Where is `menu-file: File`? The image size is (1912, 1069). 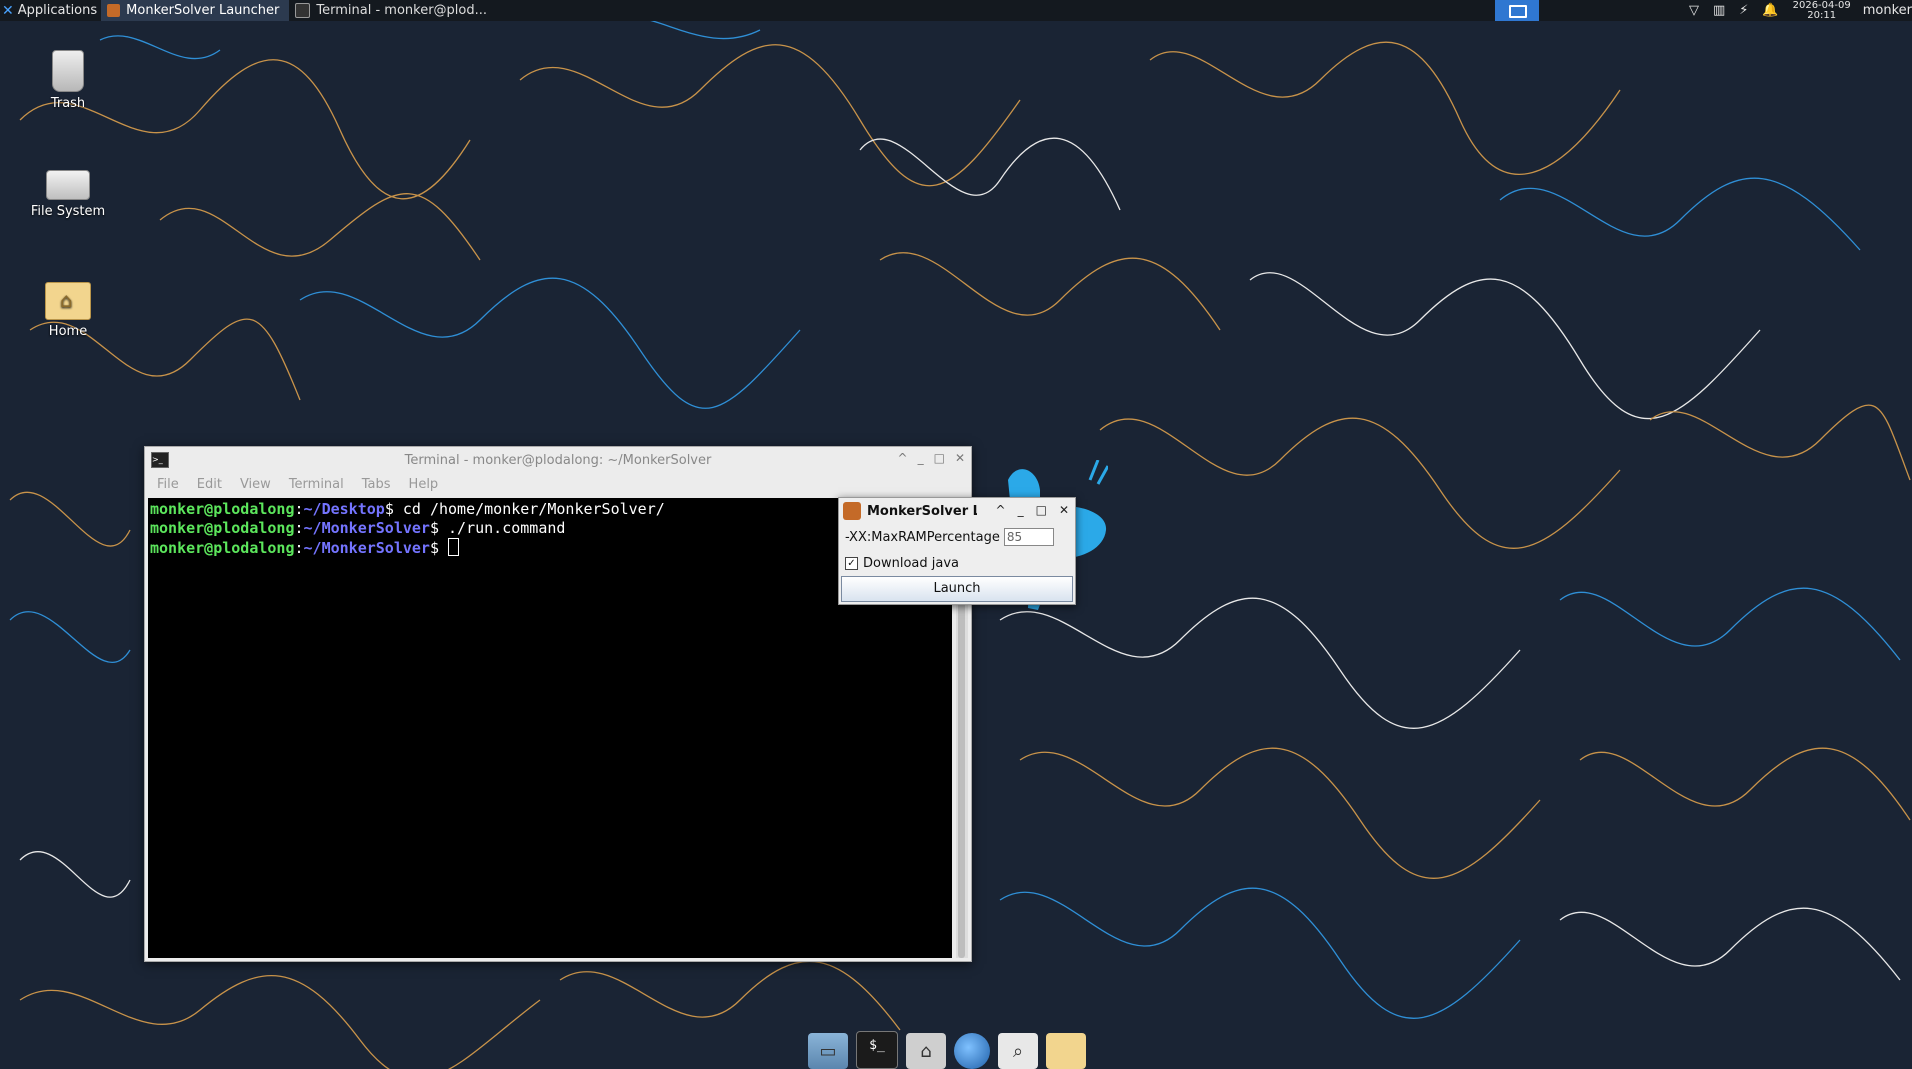
menu-file: File is located at coordinates (168, 484).